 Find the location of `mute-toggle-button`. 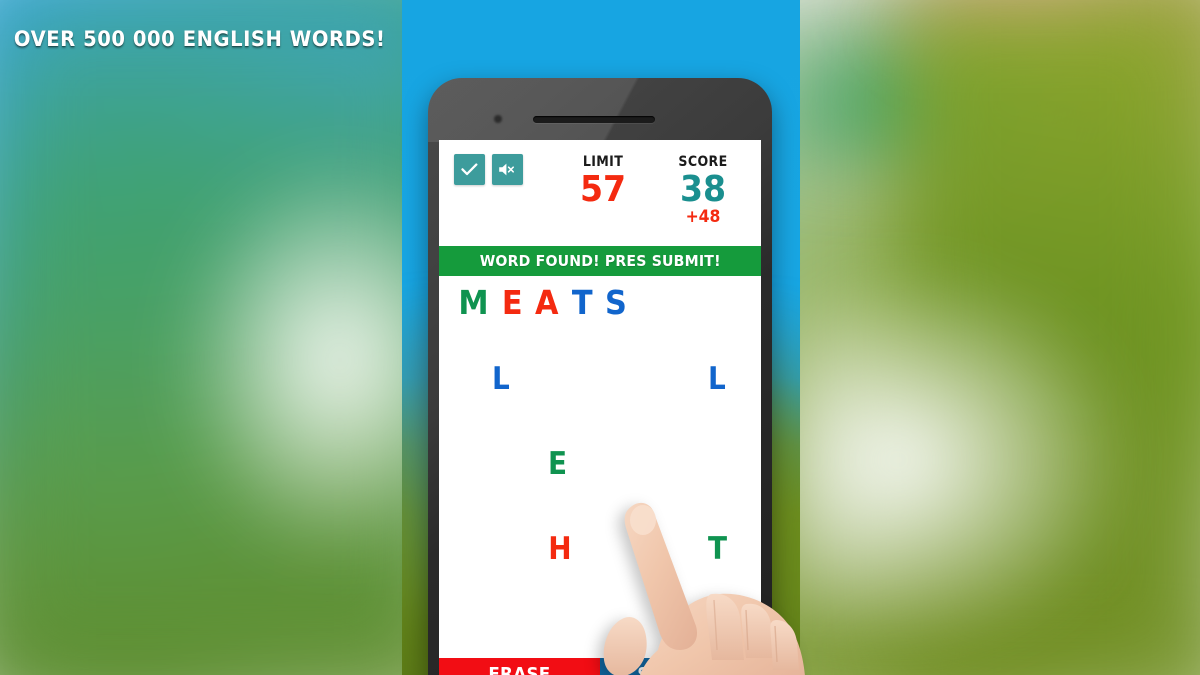

mute-toggle-button is located at coordinates (507, 169).